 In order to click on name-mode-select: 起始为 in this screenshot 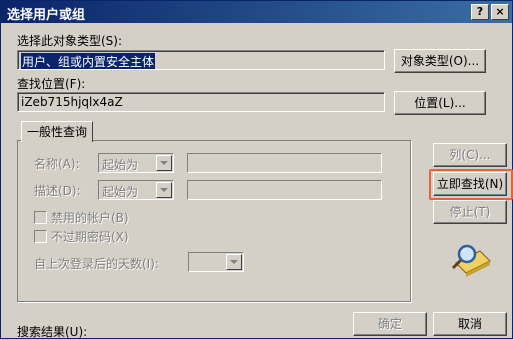, I will do `click(136, 163)`.